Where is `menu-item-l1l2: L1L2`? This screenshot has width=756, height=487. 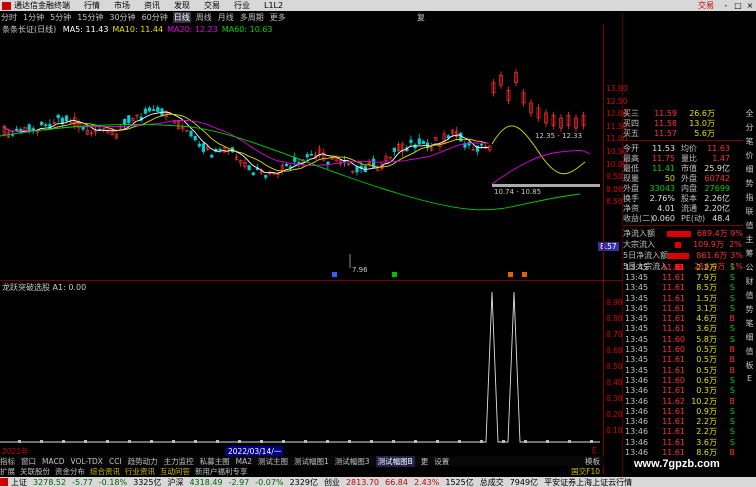
menu-item-l1l2: L1L2 is located at coordinates (273, 5).